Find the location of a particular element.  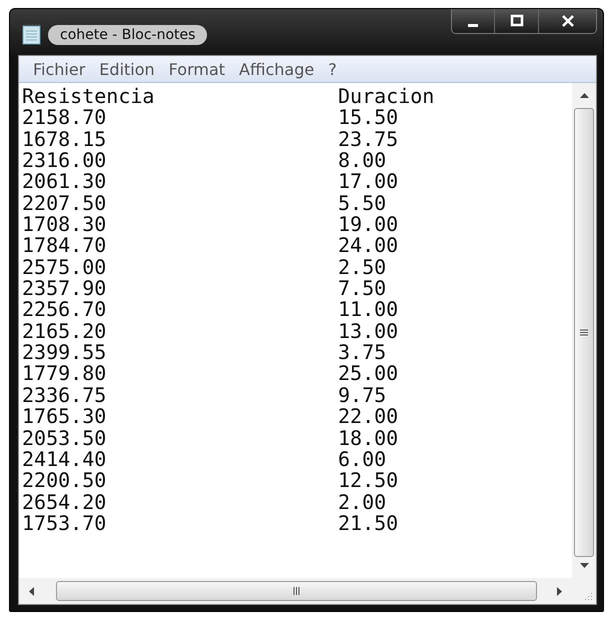

text-line: Resistencia is located at coordinates (89, 97).